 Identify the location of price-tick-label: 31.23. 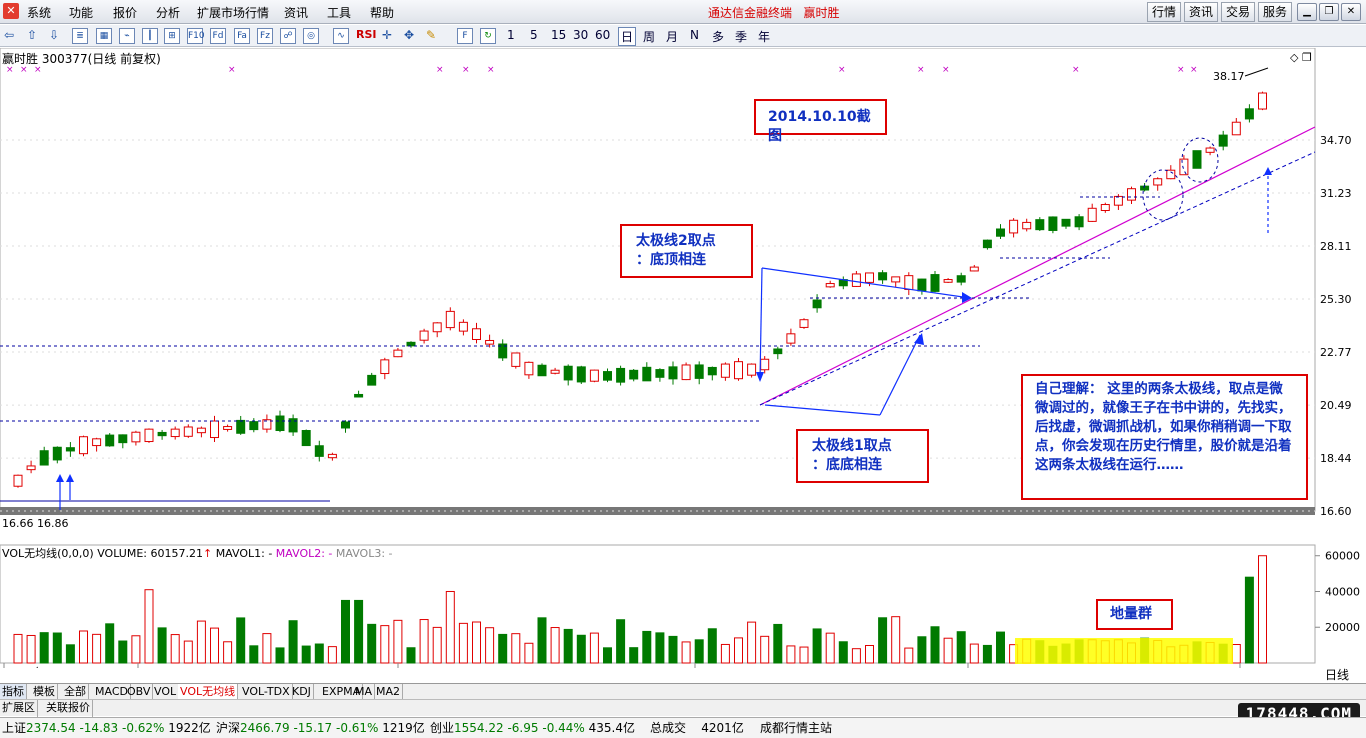
(1336, 193).